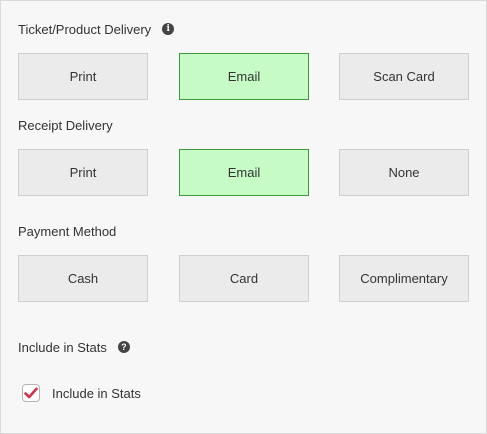  Describe the element at coordinates (85, 29) in the screenshot. I see `ticket-delivery-label: Ticket/Product Delivery` at that location.